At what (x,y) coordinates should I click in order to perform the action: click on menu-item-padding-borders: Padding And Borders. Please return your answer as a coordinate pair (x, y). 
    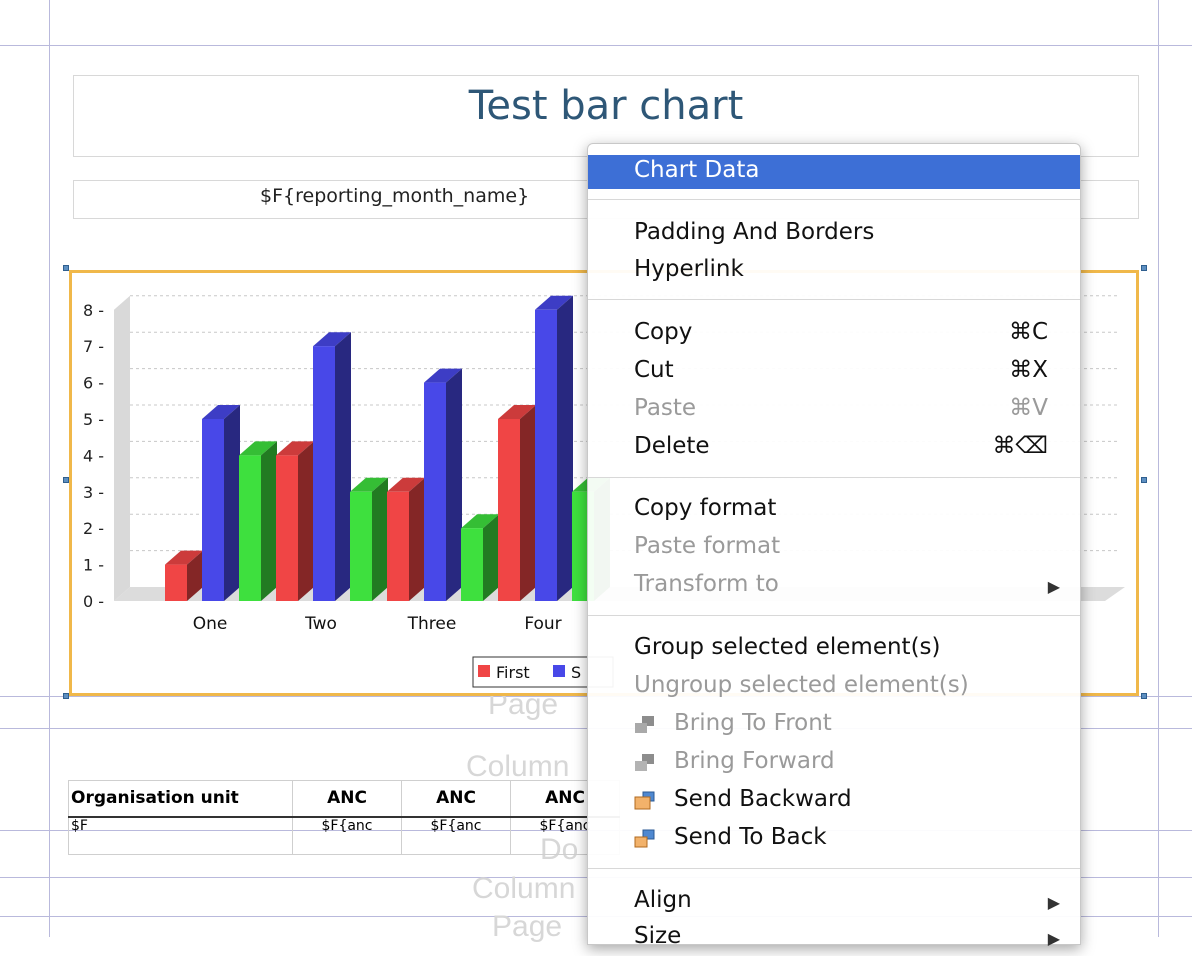
    Looking at the image, I should click on (834, 234).